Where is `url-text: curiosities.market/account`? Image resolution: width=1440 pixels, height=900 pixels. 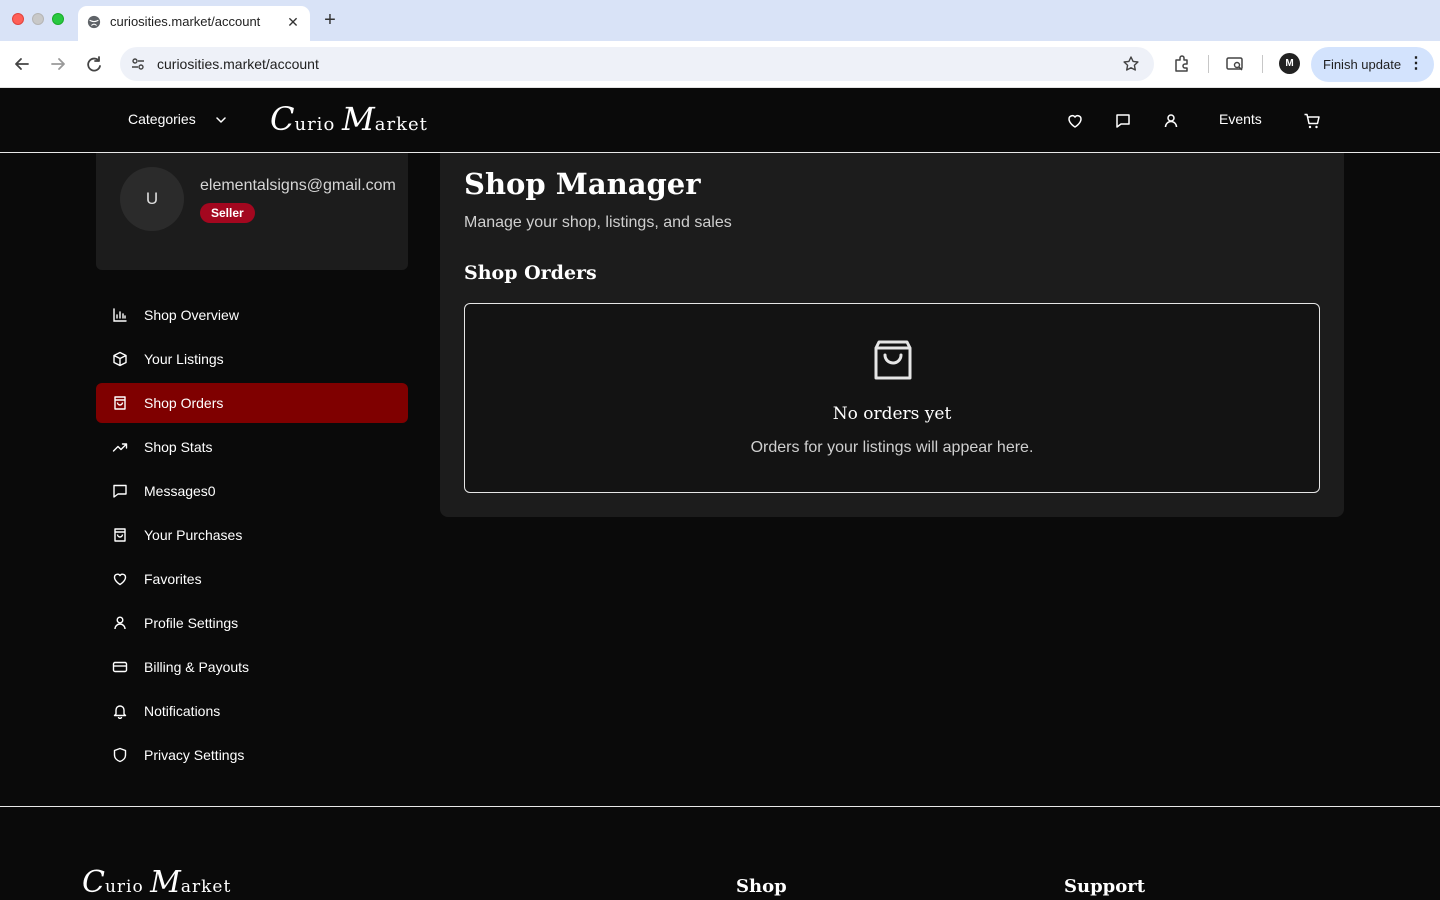 url-text: curiosities.market/account is located at coordinates (238, 64).